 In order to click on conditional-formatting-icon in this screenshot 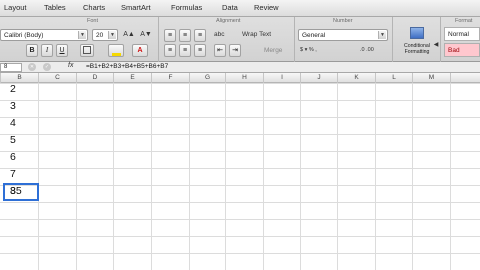, I will do `click(417, 33)`.